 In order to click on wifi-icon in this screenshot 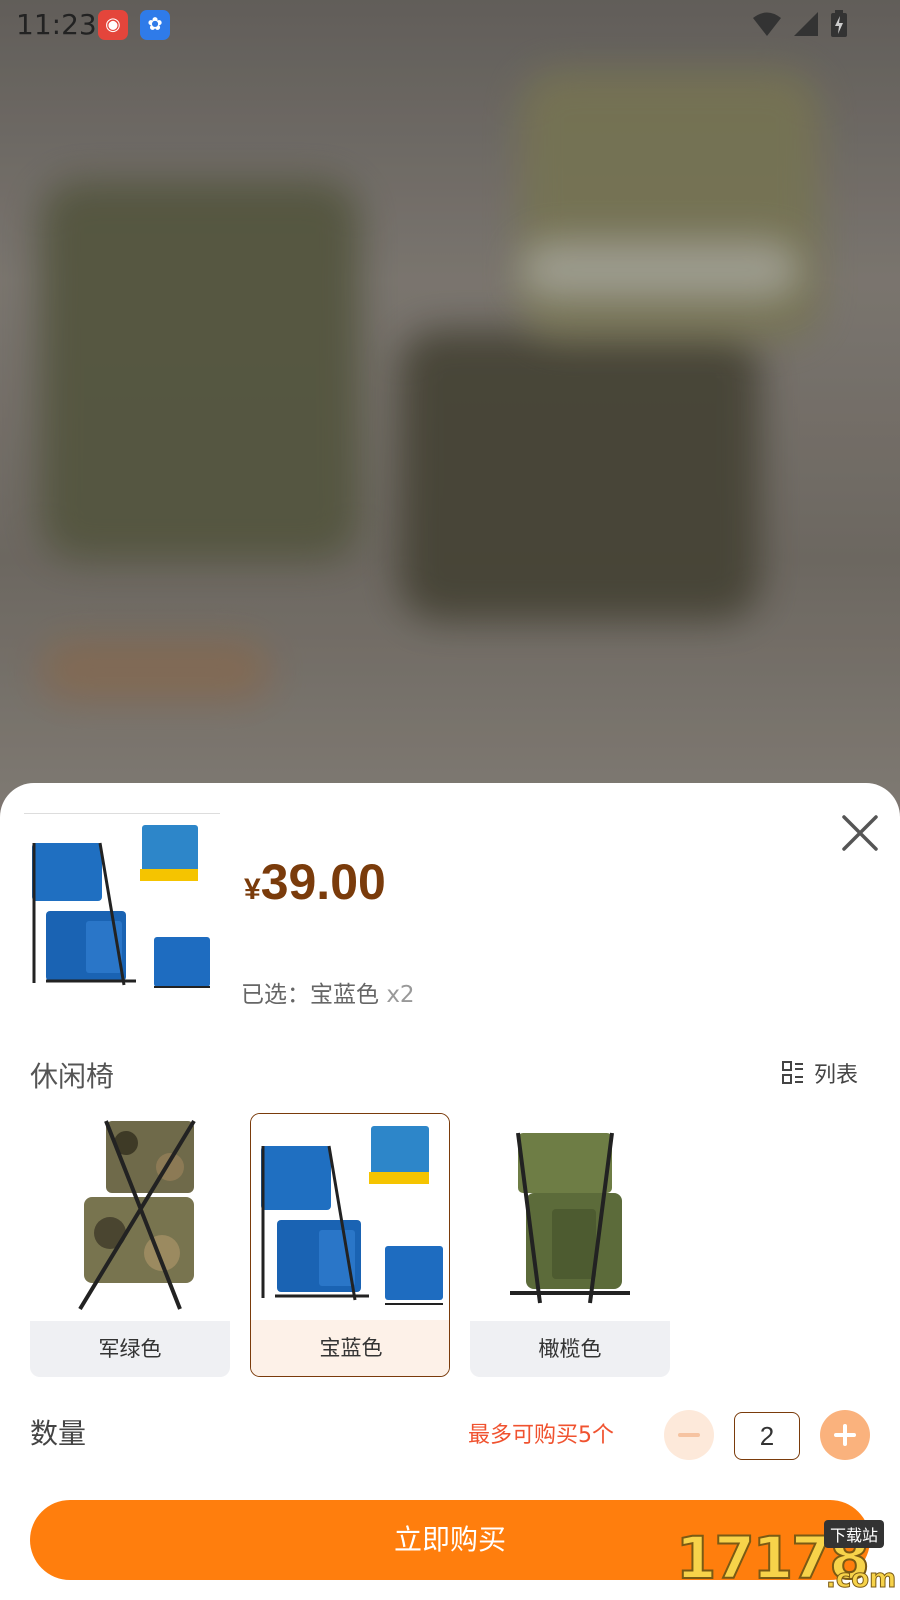, I will do `click(767, 24)`.